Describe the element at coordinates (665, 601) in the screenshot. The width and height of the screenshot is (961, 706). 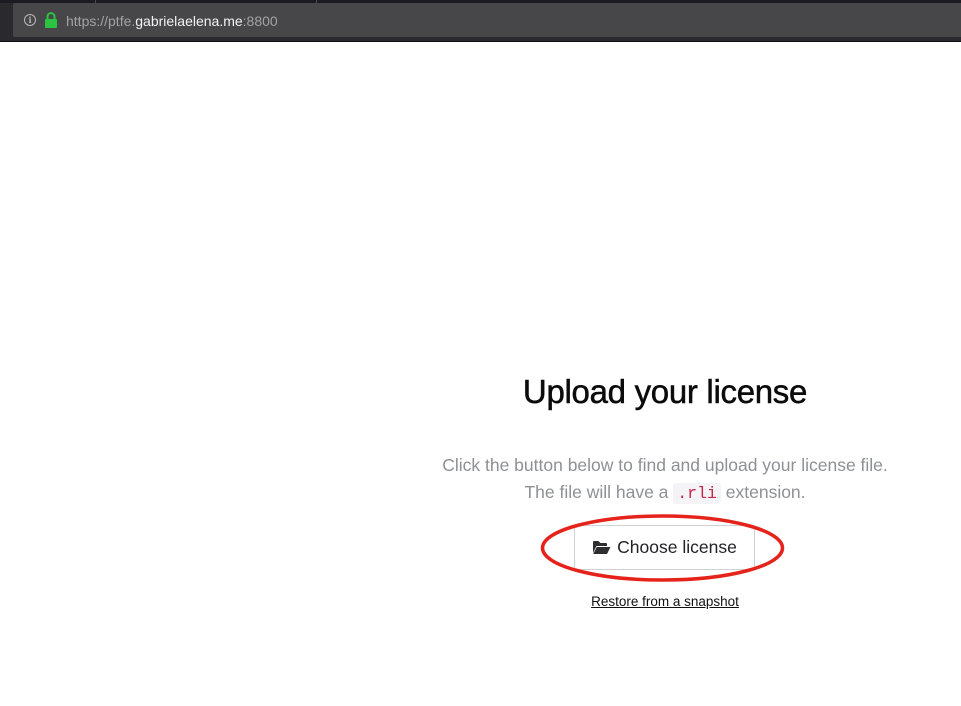
I see `restore-snapshot-link: Restore from a snapshot` at that location.